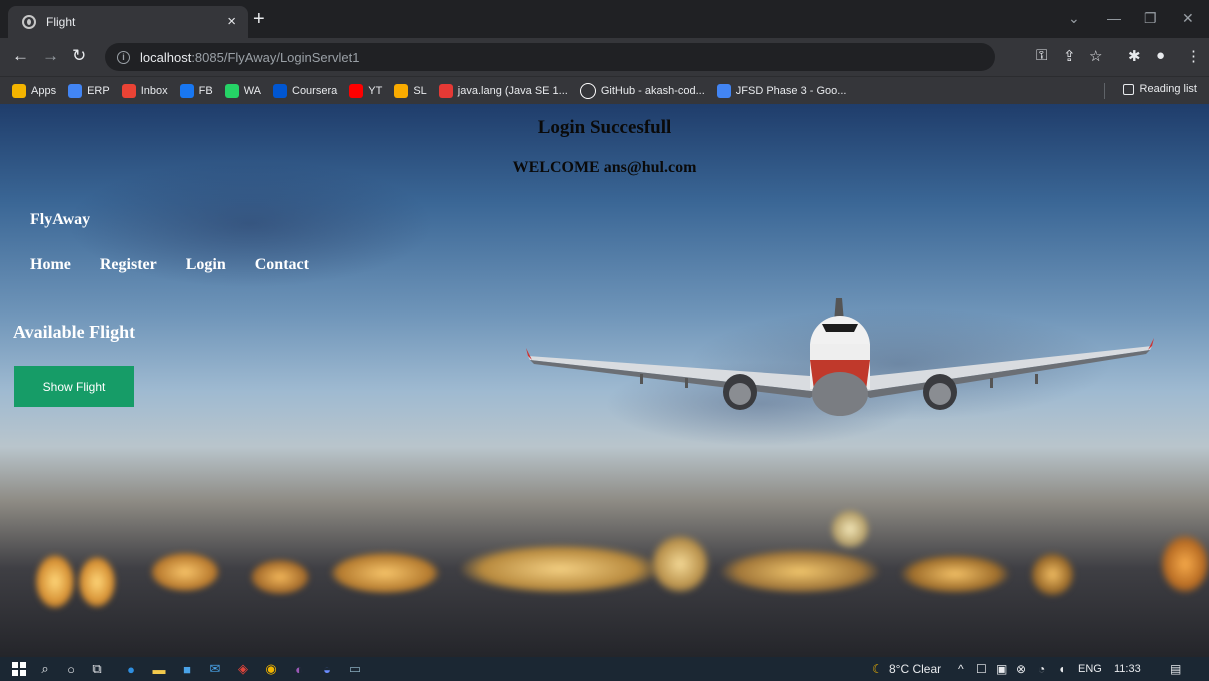 The width and height of the screenshot is (1209, 681). What do you see at coordinates (981, 669) in the screenshot?
I see `onedrive-icon: ☐` at bounding box center [981, 669].